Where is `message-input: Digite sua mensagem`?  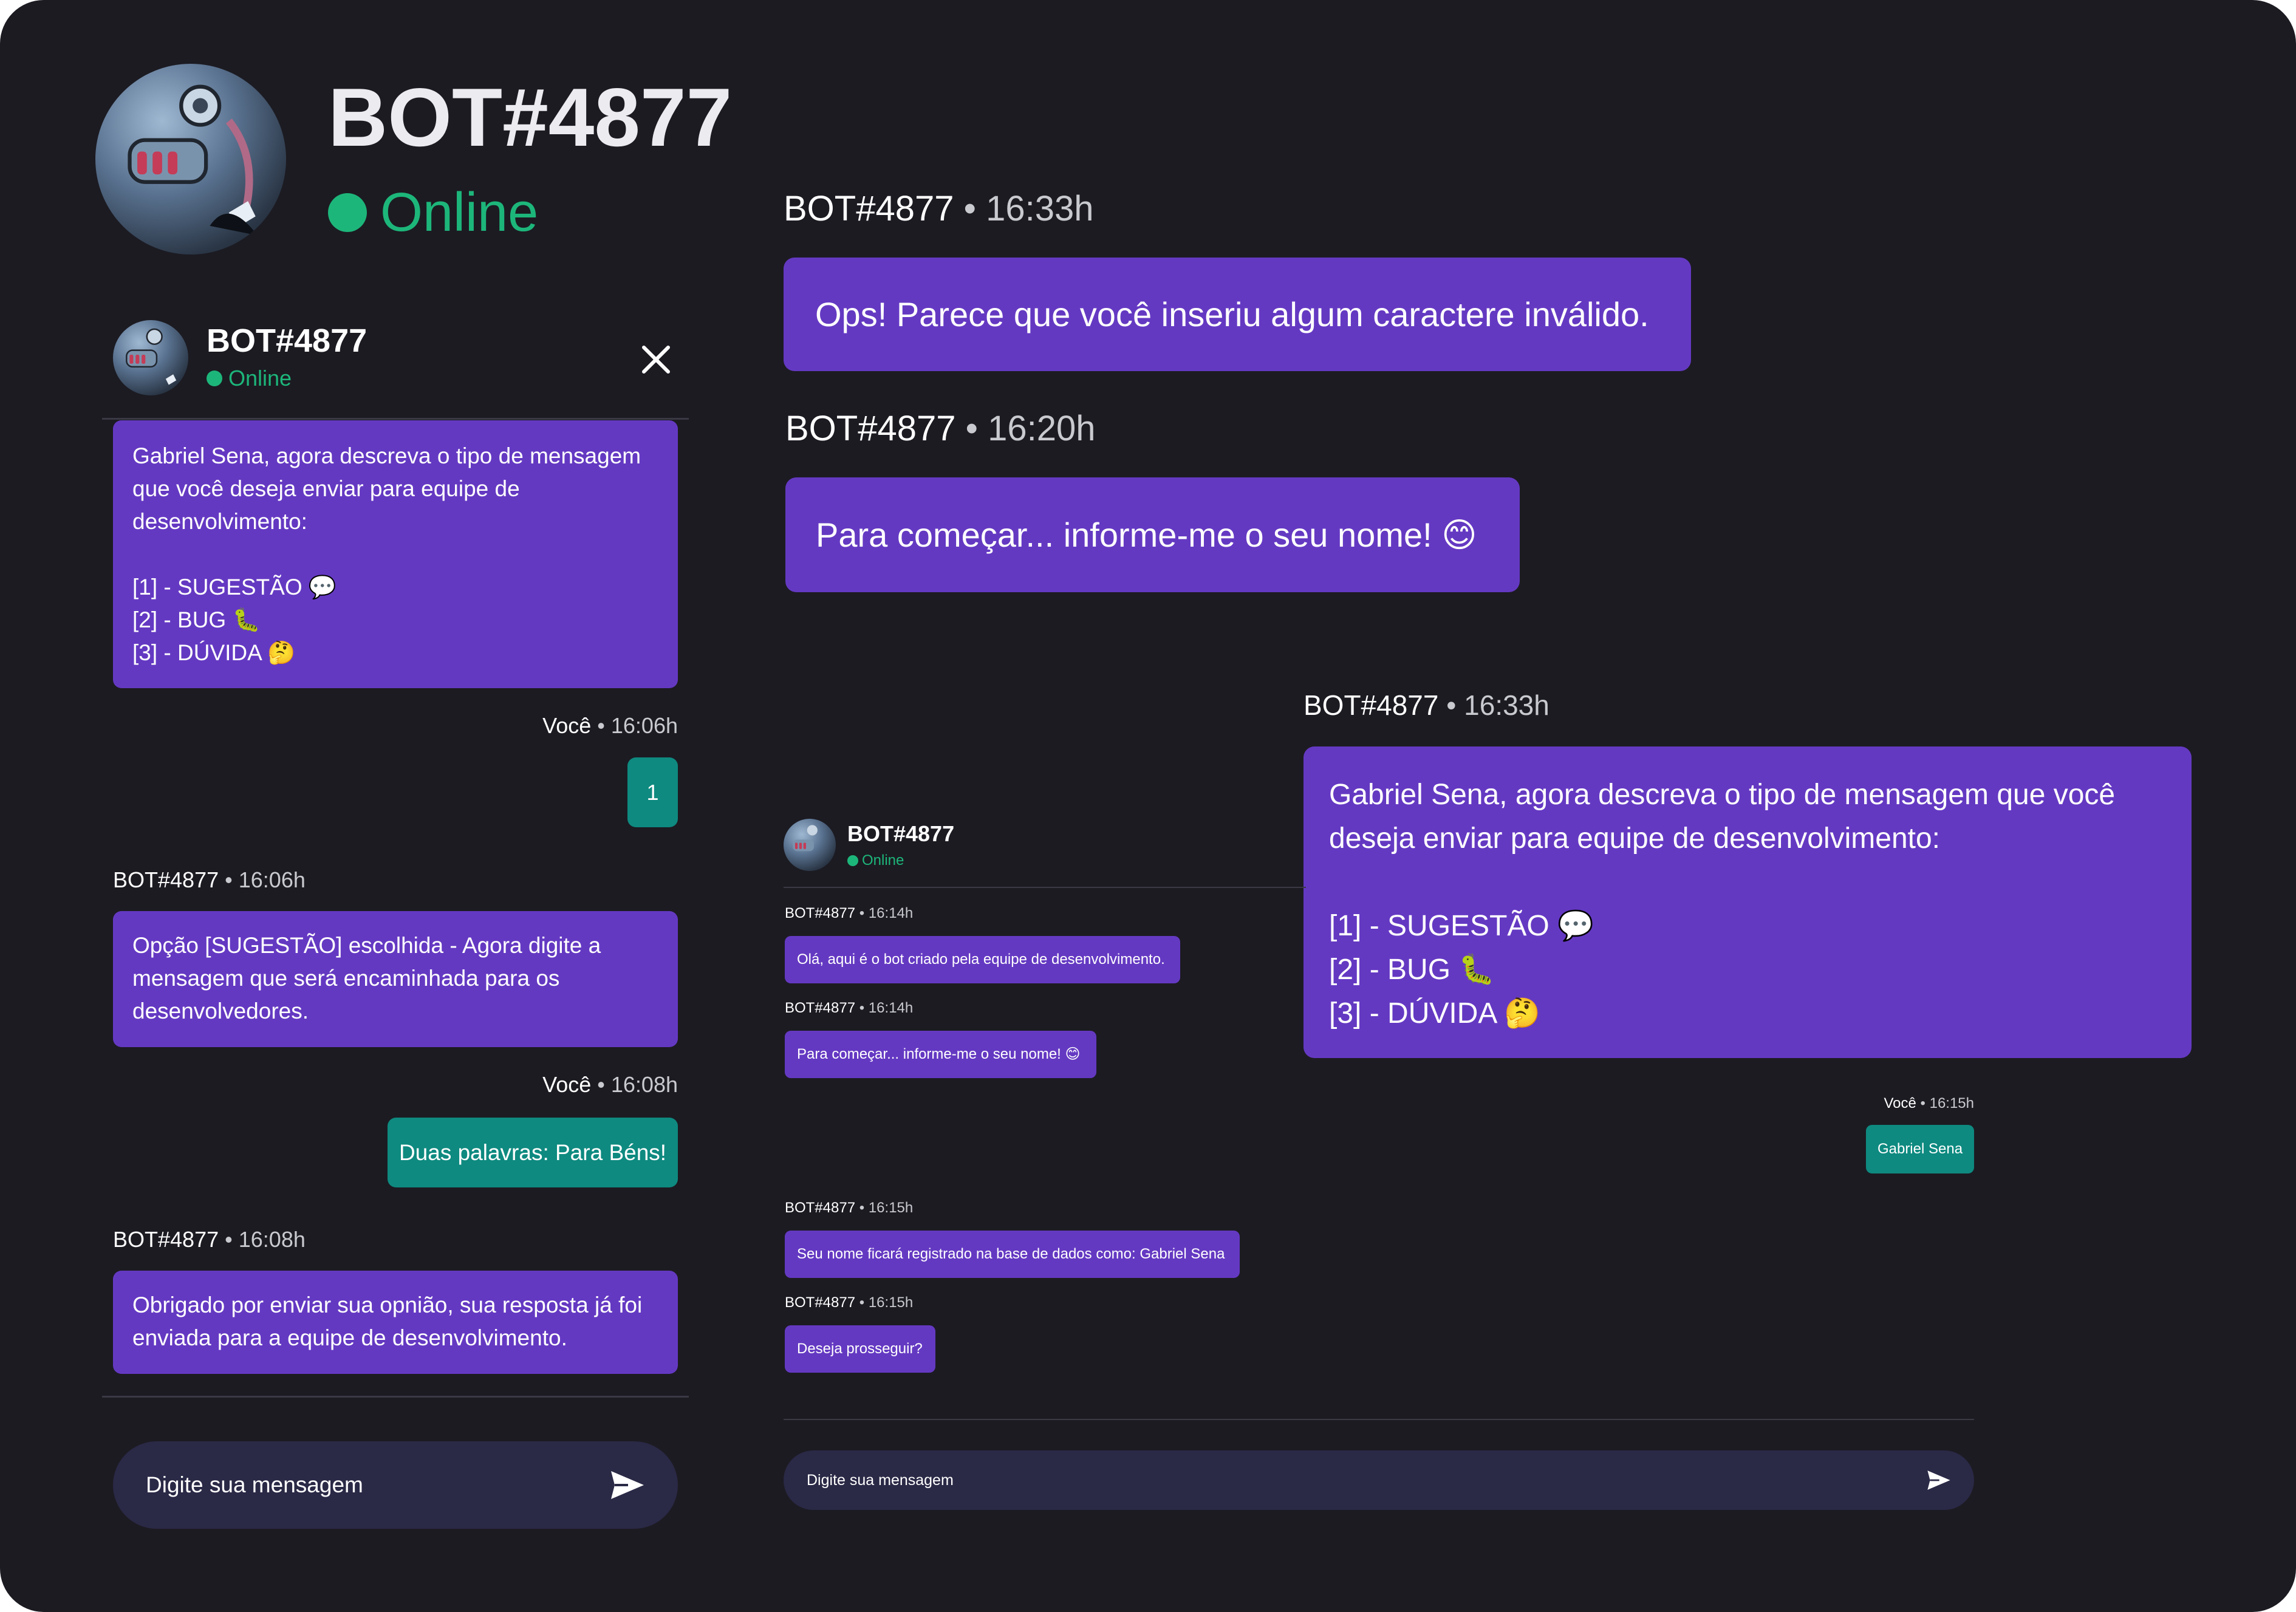 message-input: Digite sua mensagem is located at coordinates (254, 1485).